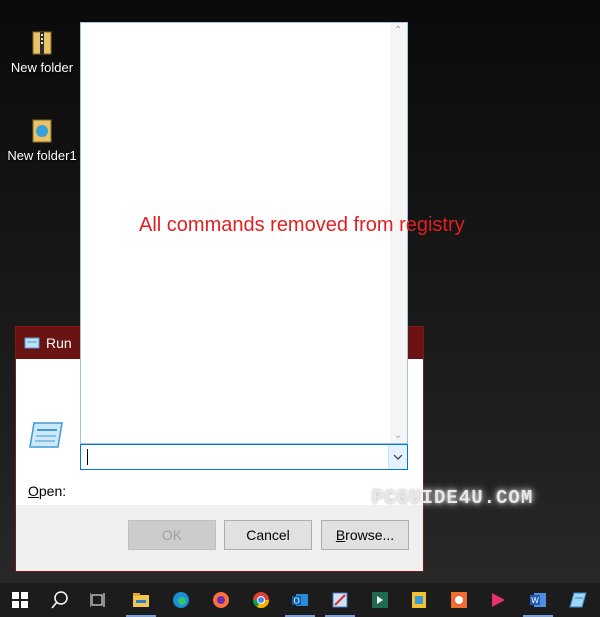 The width and height of the screenshot is (600, 617). What do you see at coordinates (46, 435) in the screenshot?
I see `run-app-icon` at bounding box center [46, 435].